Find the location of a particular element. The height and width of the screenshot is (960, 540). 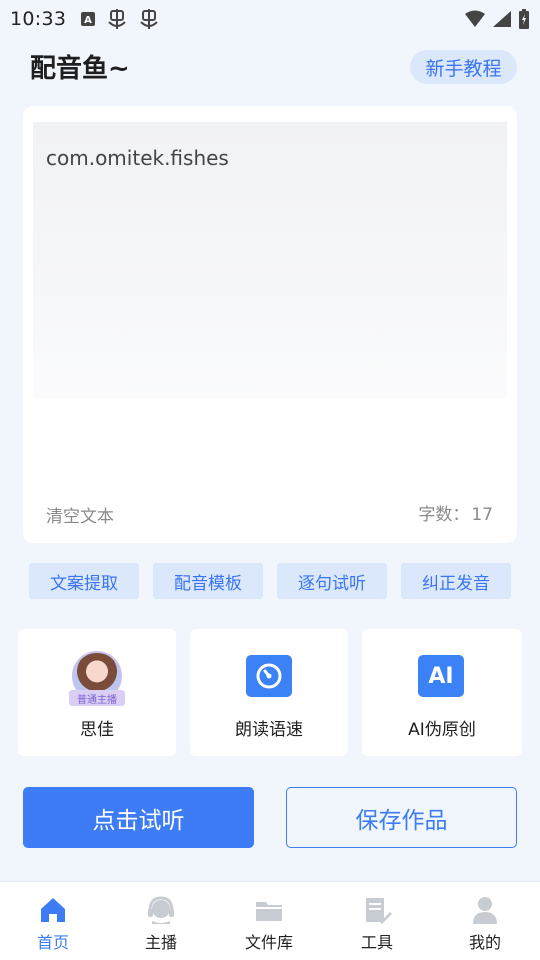

char-count-label: 字数： is located at coordinates (444, 515).